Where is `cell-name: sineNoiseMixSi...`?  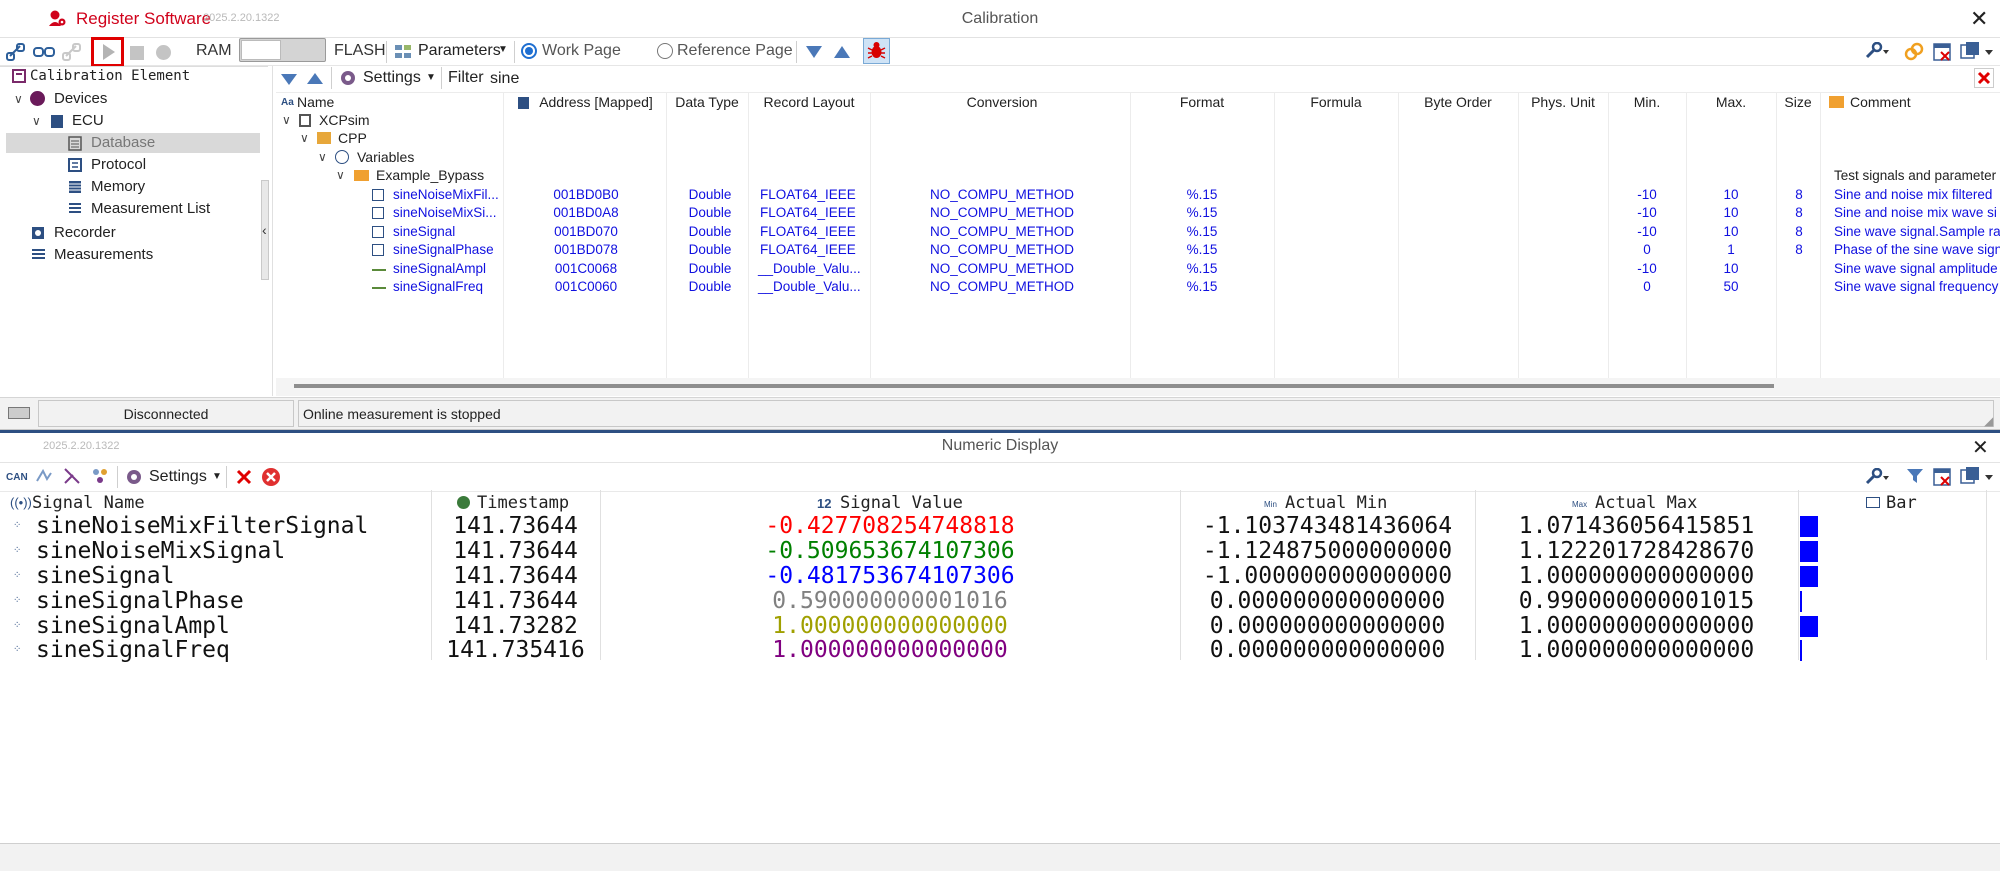
cell-name: sineNoiseMixSi... is located at coordinates (445, 212).